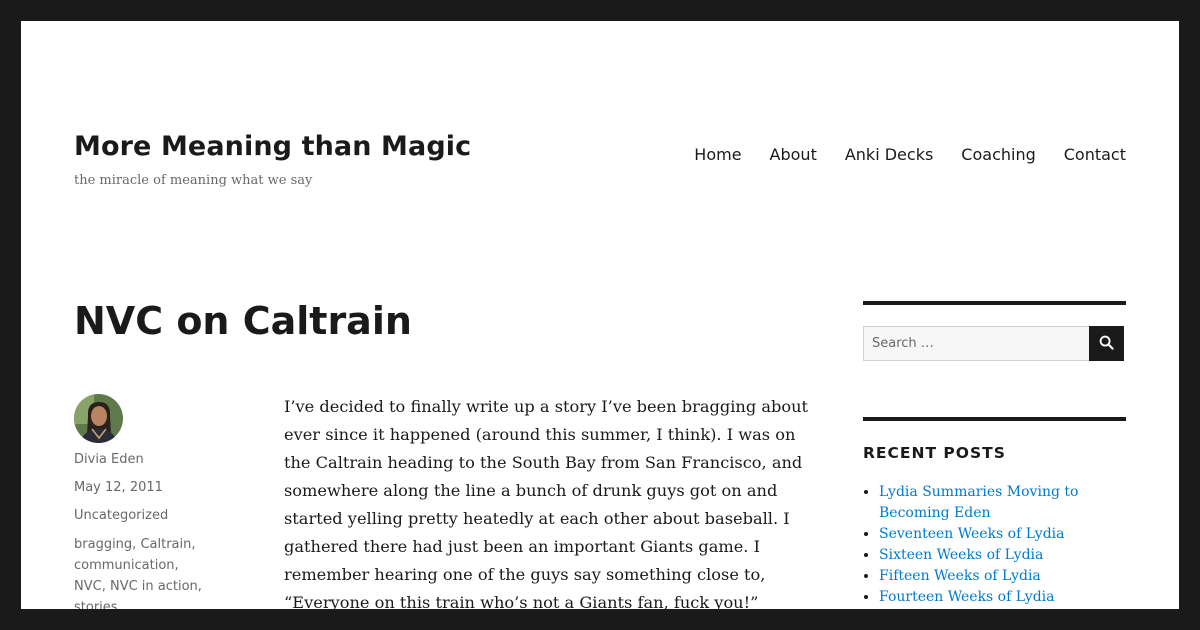 The width and height of the screenshot is (1200, 630). Describe the element at coordinates (1095, 154) in the screenshot. I see `nav-contact: Contact` at that location.